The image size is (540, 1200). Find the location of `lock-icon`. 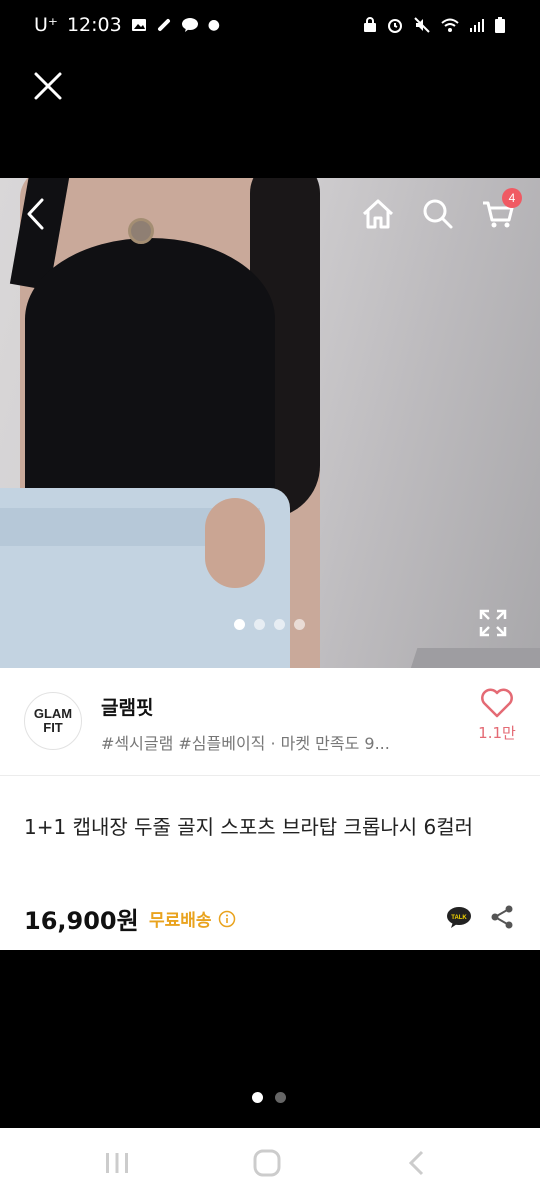

lock-icon is located at coordinates (370, 24).